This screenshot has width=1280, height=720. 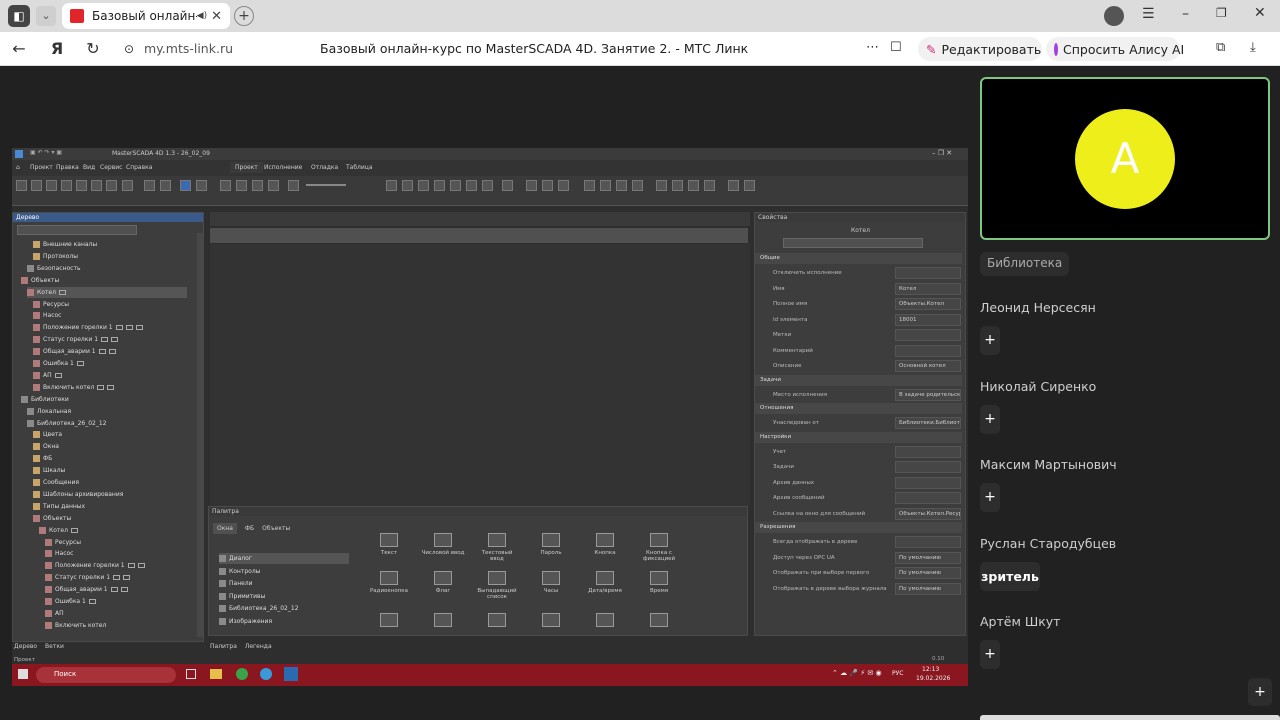 I want to click on masterscada-taskbar-icon, so click(x=291, y=674).